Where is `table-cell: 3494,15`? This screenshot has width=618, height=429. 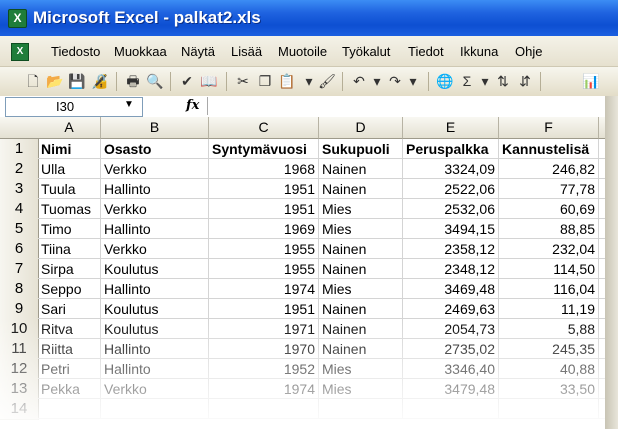
table-cell: 3494,15 is located at coordinates (451, 229).